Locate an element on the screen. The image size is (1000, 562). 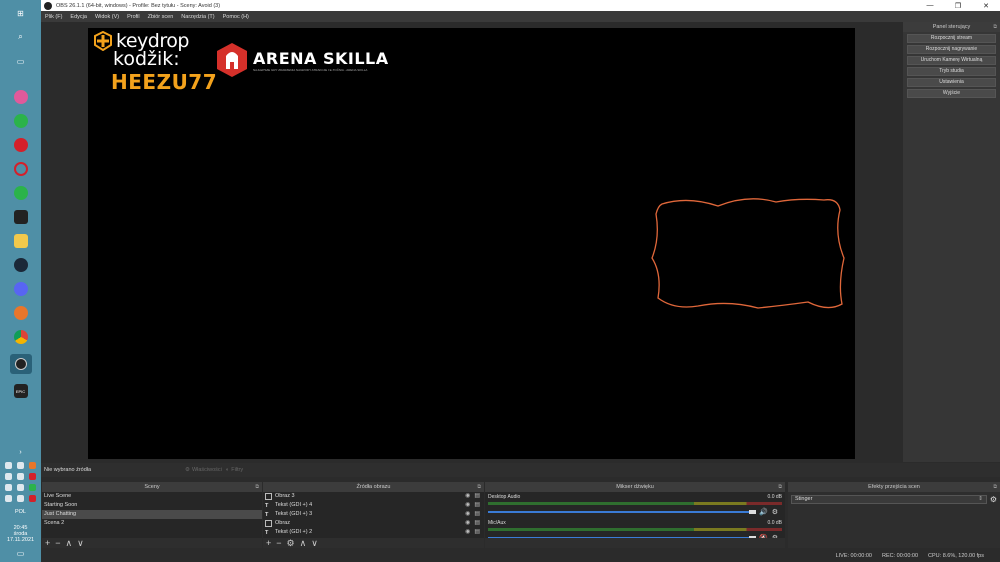
add-source-icon: + is located at coordinates (268, 543).